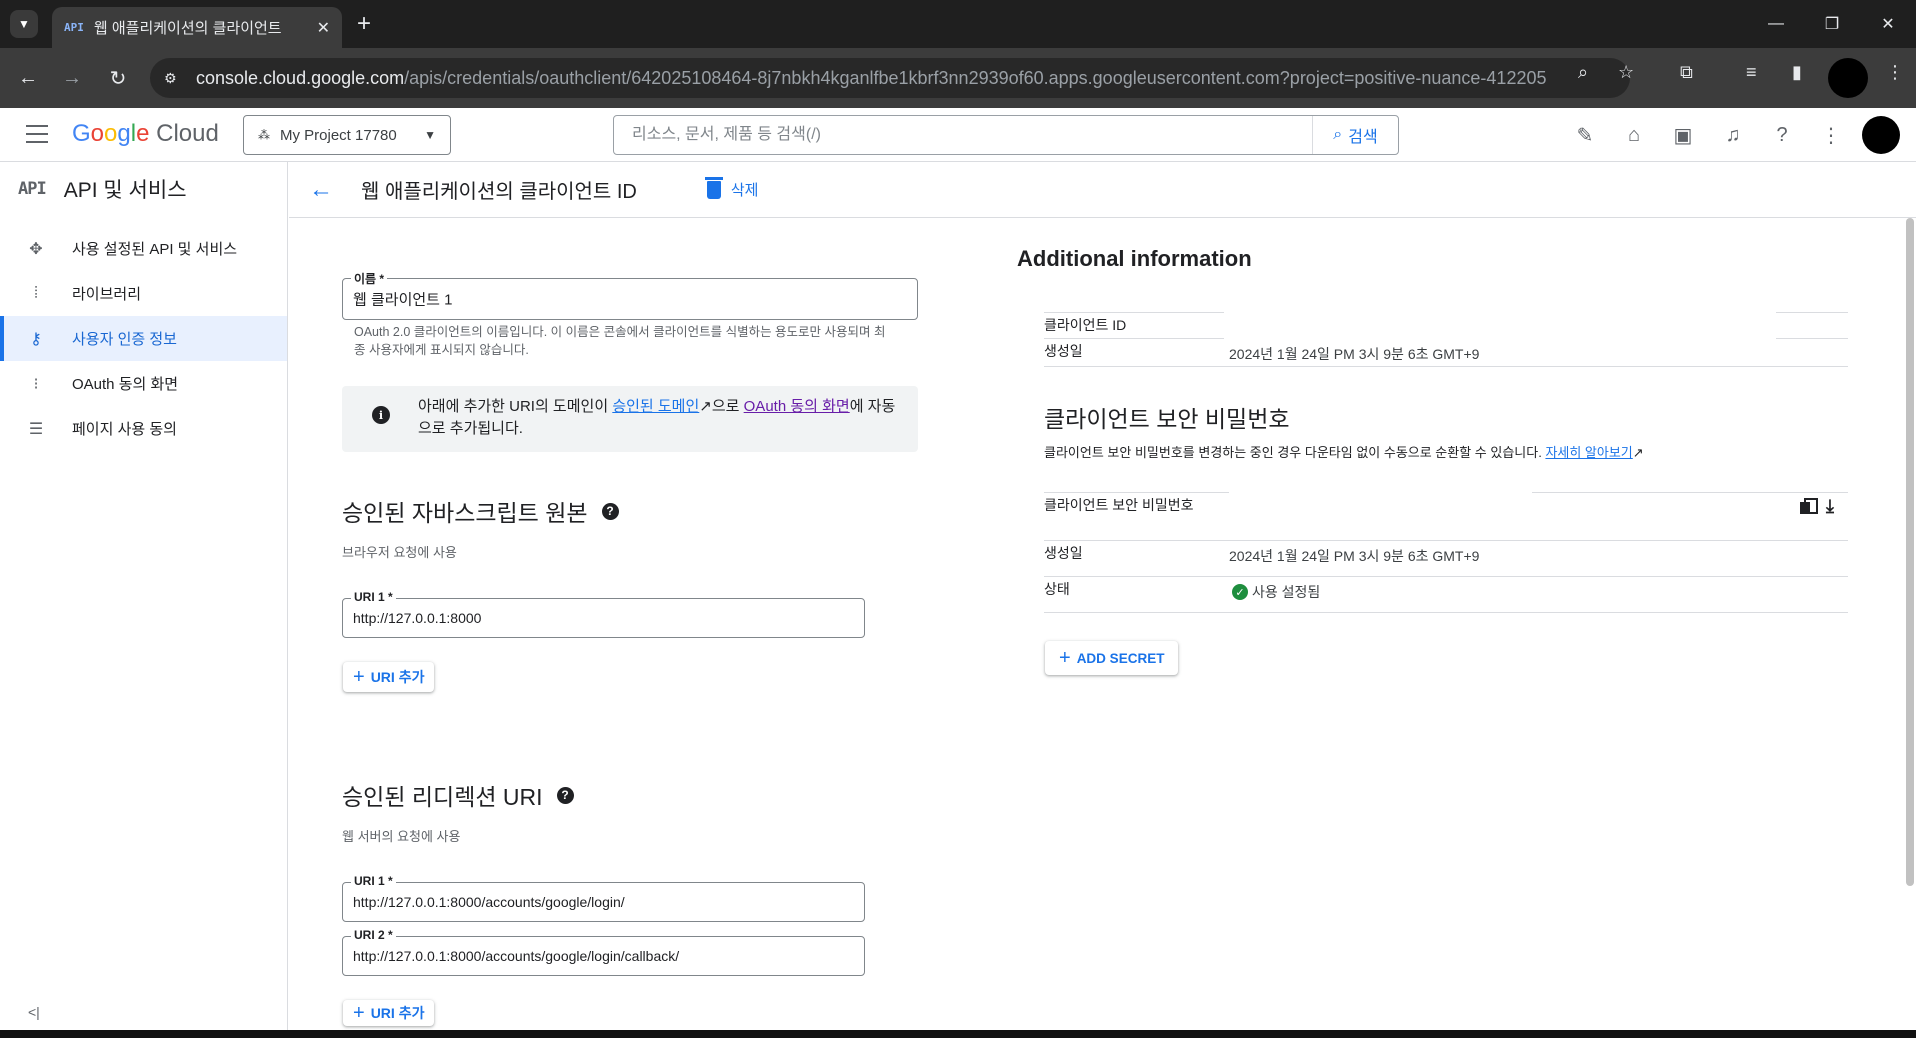 Image resolution: width=1916 pixels, height=1038 pixels. What do you see at coordinates (125, 190) in the screenshot?
I see `sidebar-title: API 및 서비스` at bounding box center [125, 190].